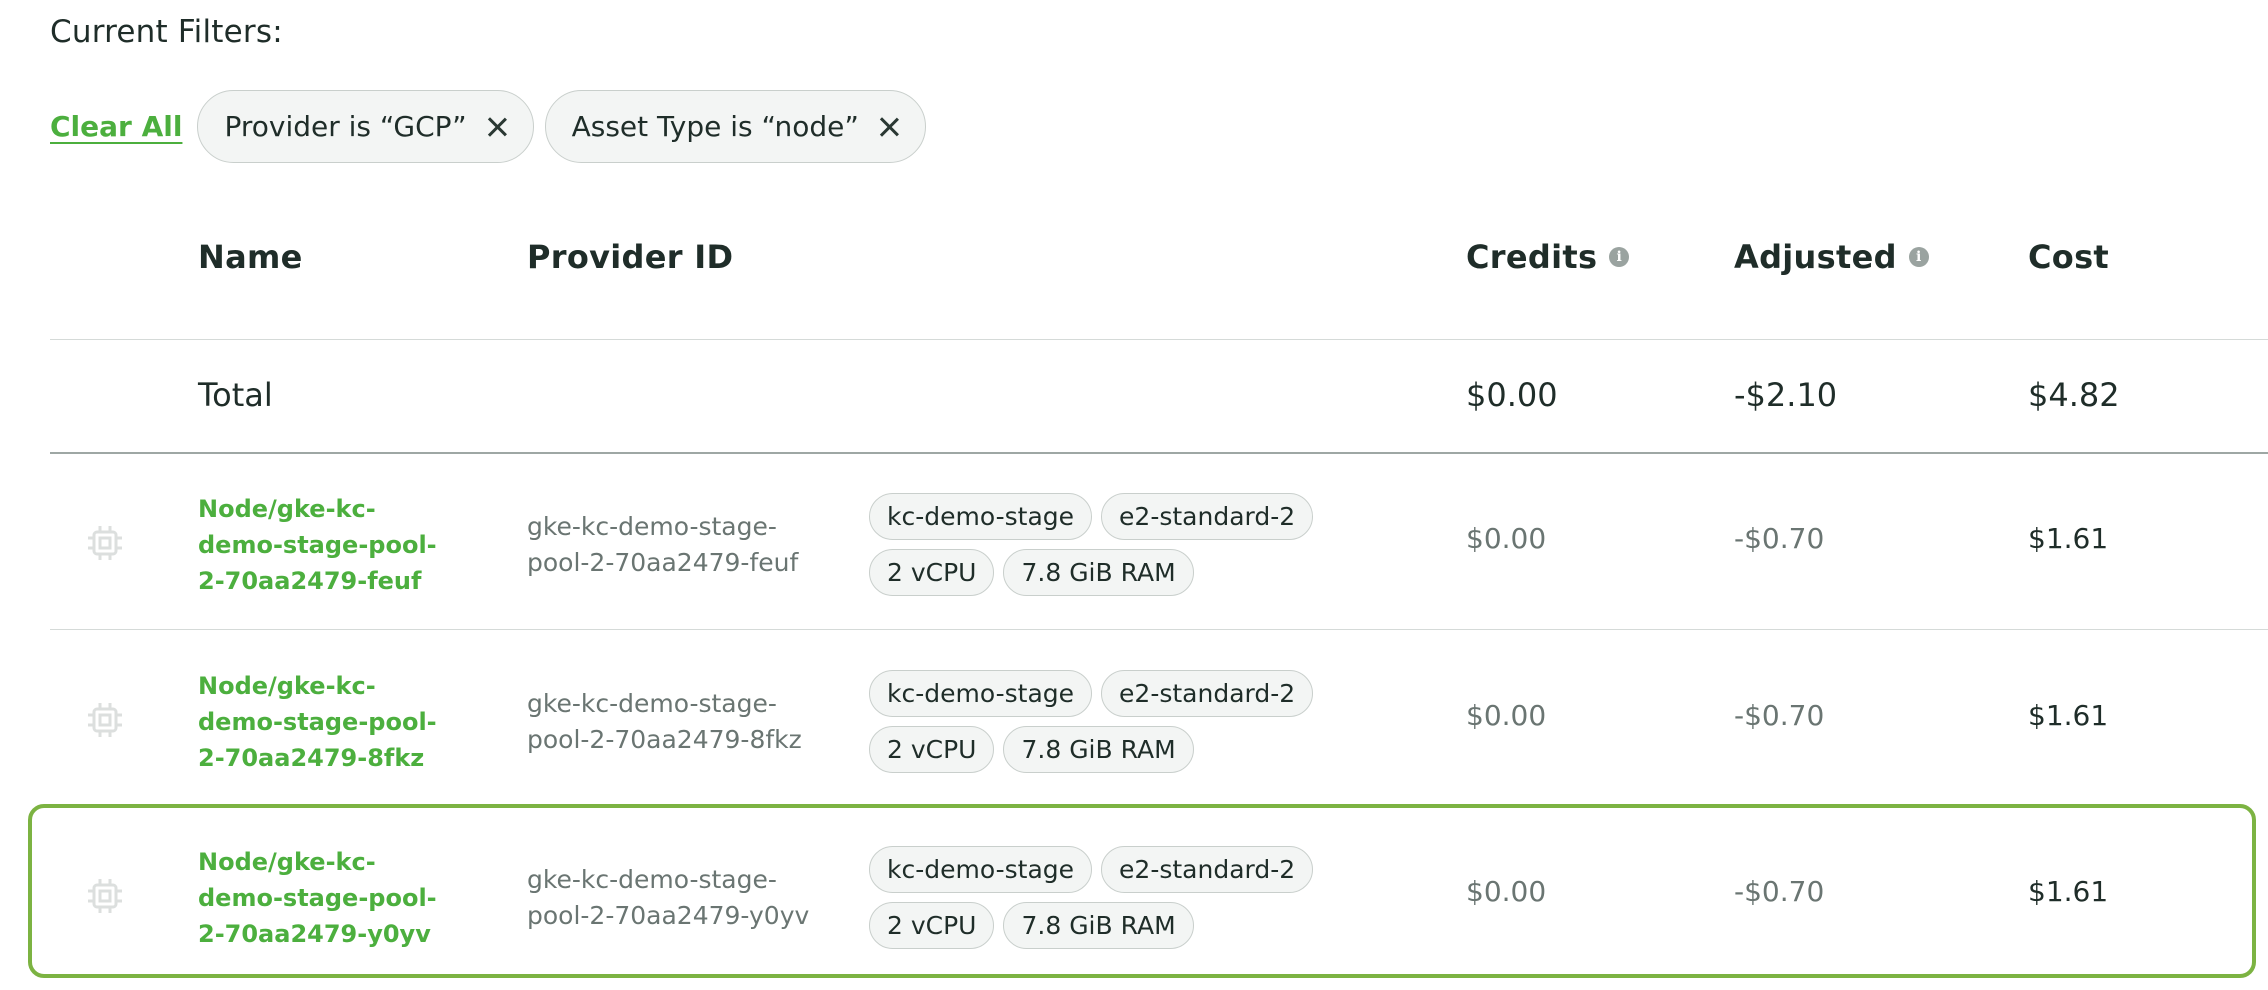  Describe the element at coordinates (663, 544) in the screenshot. I see `provider-id: gke-kc-demo-stage-pool-2-70aa2479-feuf` at that location.